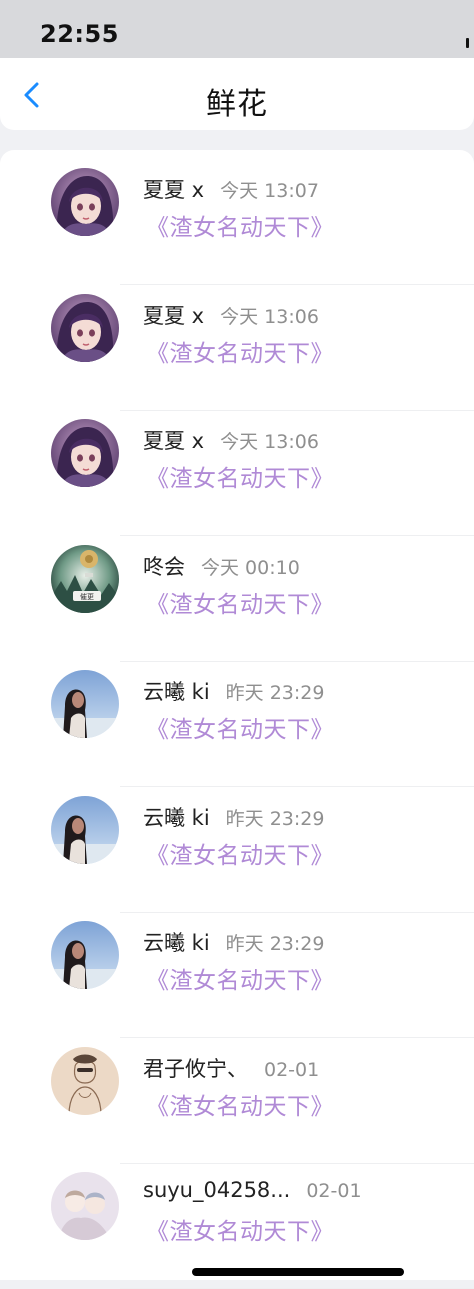 This screenshot has width=474, height=1289. What do you see at coordinates (164, 567) in the screenshot?
I see `username: 咚会` at bounding box center [164, 567].